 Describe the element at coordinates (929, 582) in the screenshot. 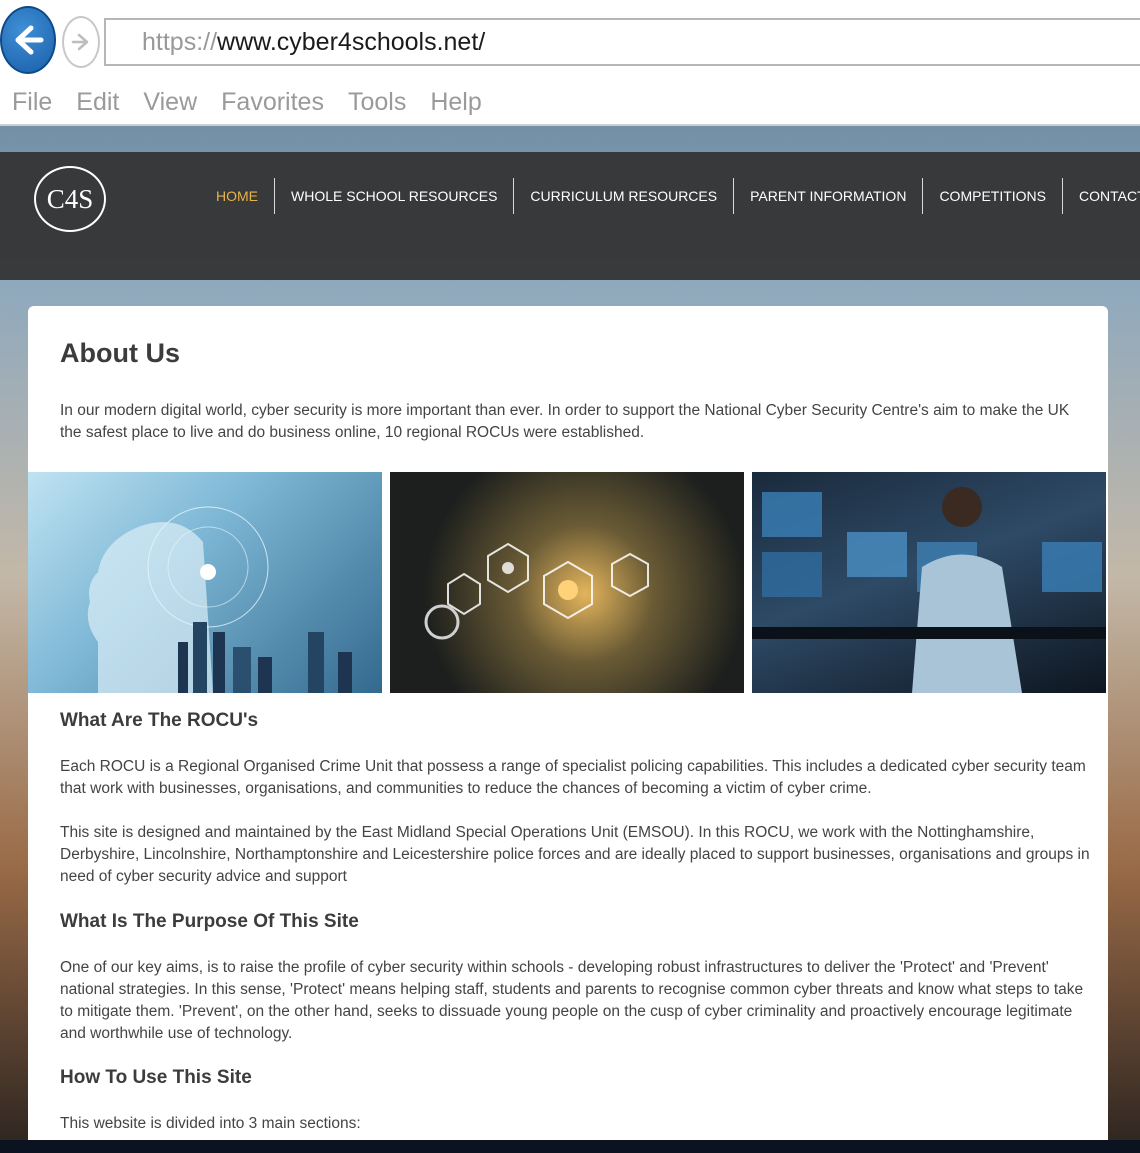

I see `security-operator-image` at that location.